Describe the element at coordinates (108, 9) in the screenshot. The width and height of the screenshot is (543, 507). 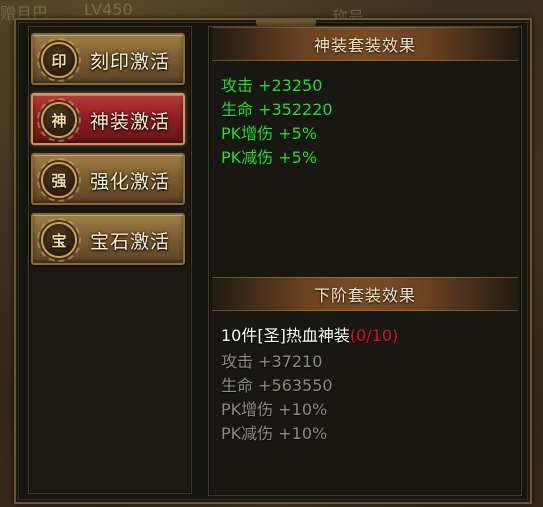
I see `background-level: LV450` at that location.